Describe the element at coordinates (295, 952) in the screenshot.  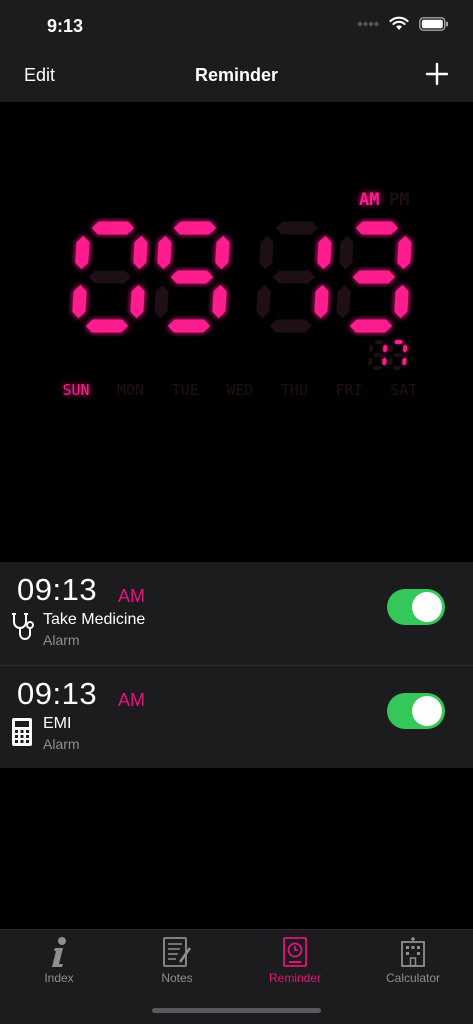
I see `reminder-clock-icon` at that location.